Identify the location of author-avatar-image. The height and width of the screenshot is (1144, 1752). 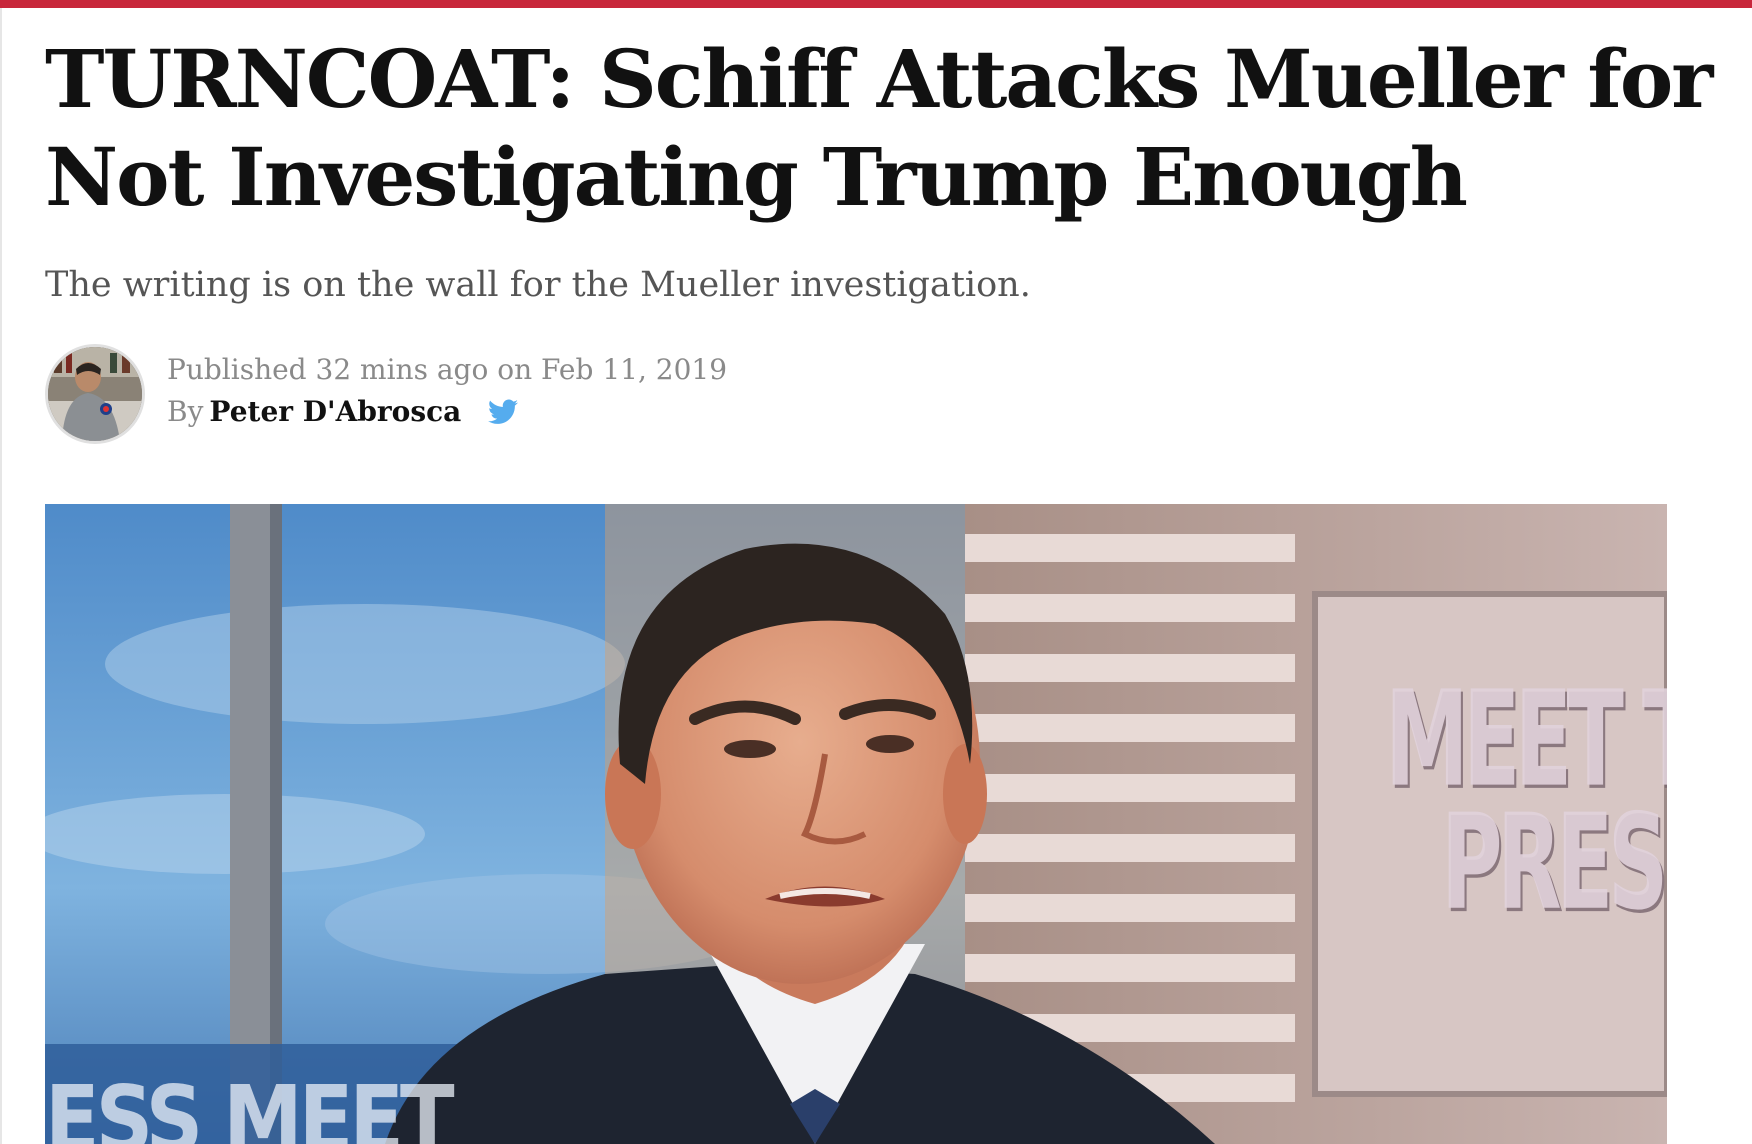
(95, 394).